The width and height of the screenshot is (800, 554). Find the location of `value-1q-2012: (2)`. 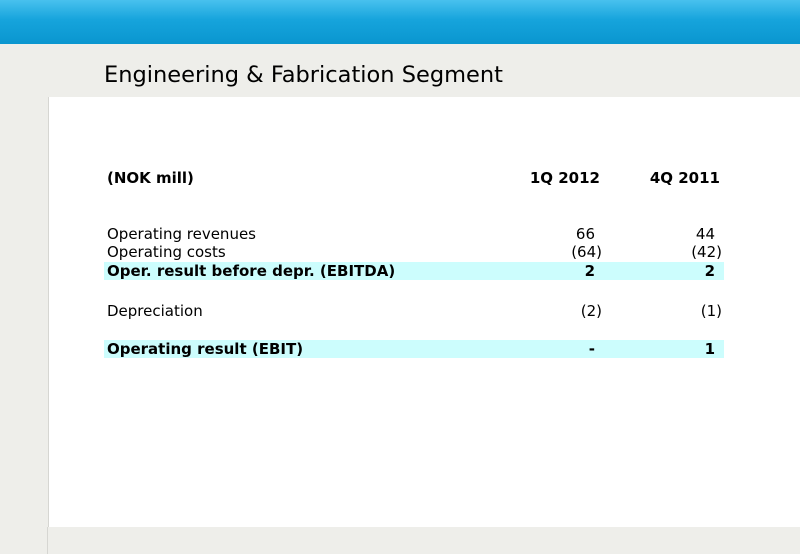

value-1q-2012: (2) is located at coordinates (591, 311).